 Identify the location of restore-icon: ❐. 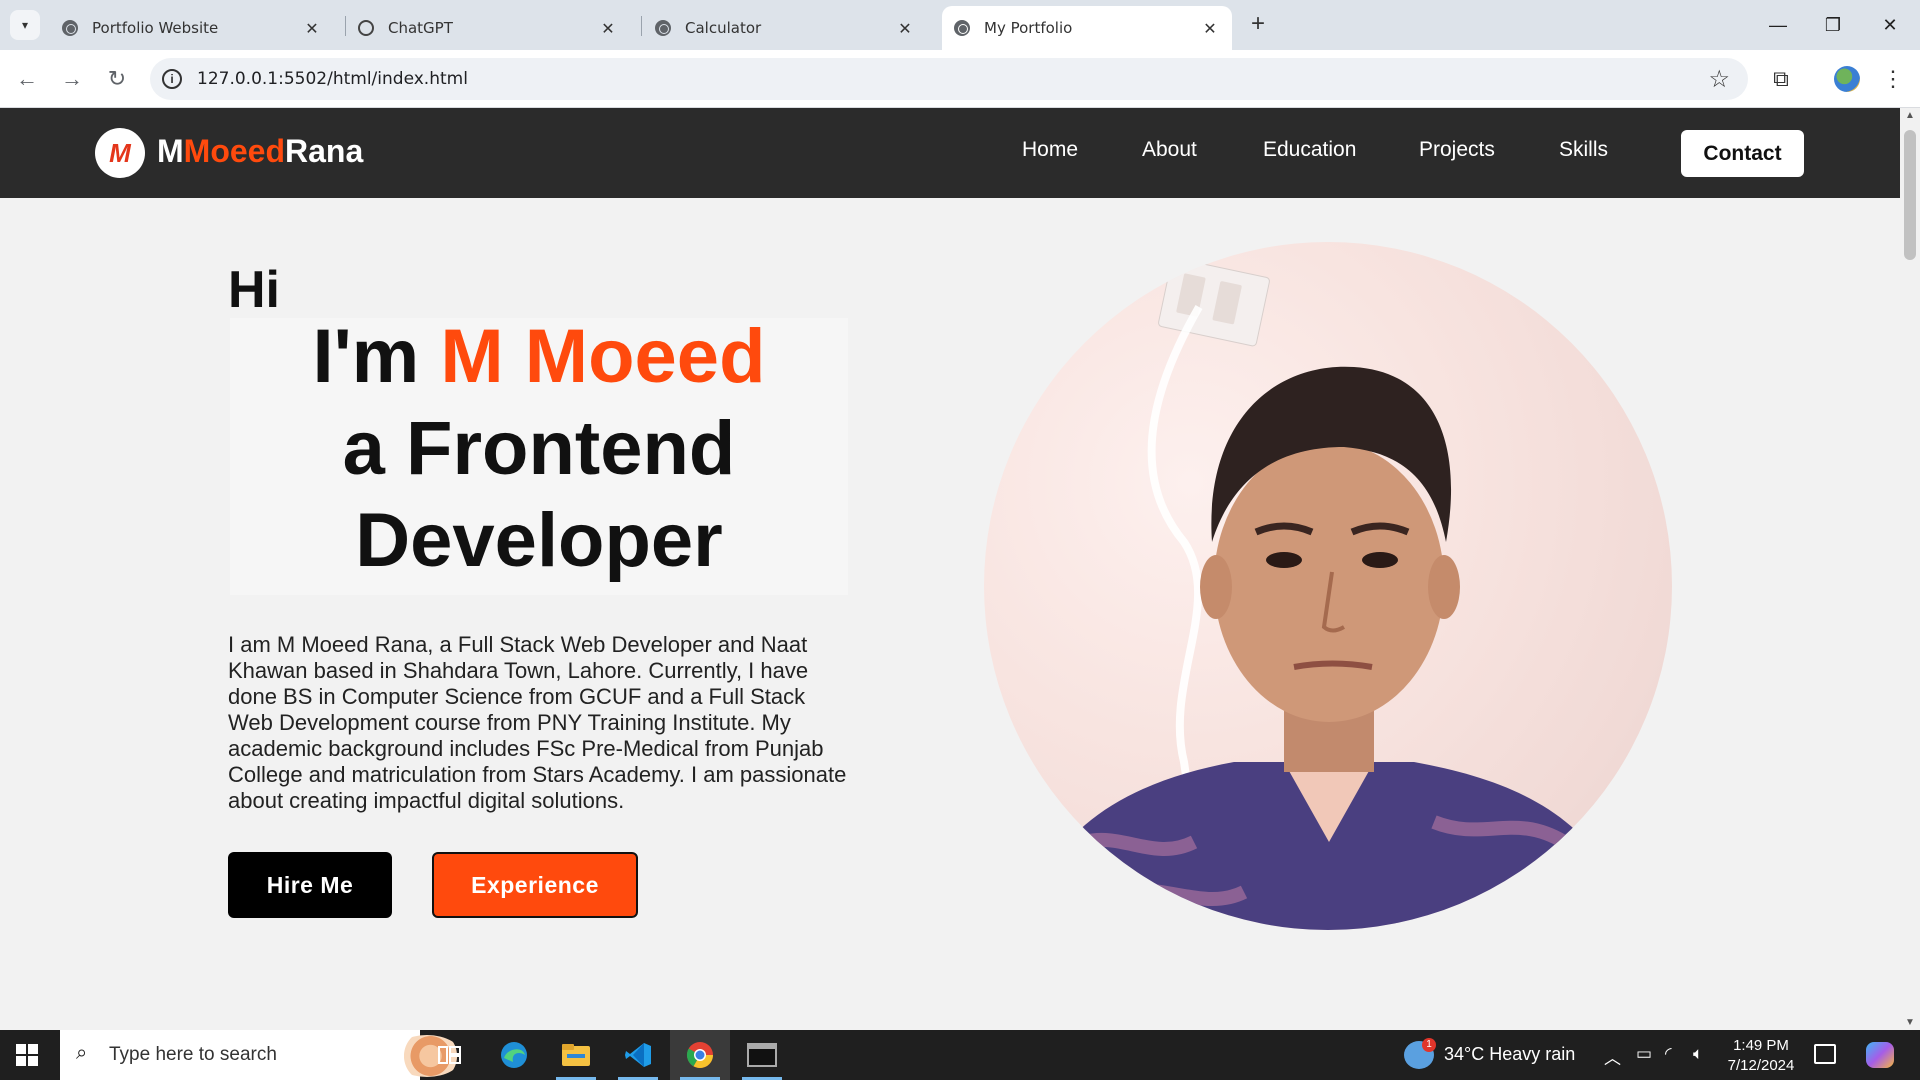
(1833, 25).